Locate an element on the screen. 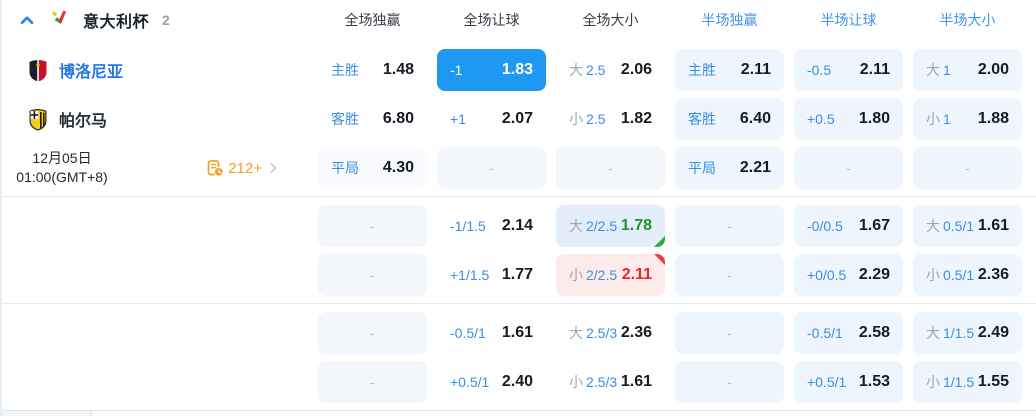 This screenshot has width=1036, height=416. odds-cell: 大 0.5/1 1.61 is located at coordinates (967, 226).